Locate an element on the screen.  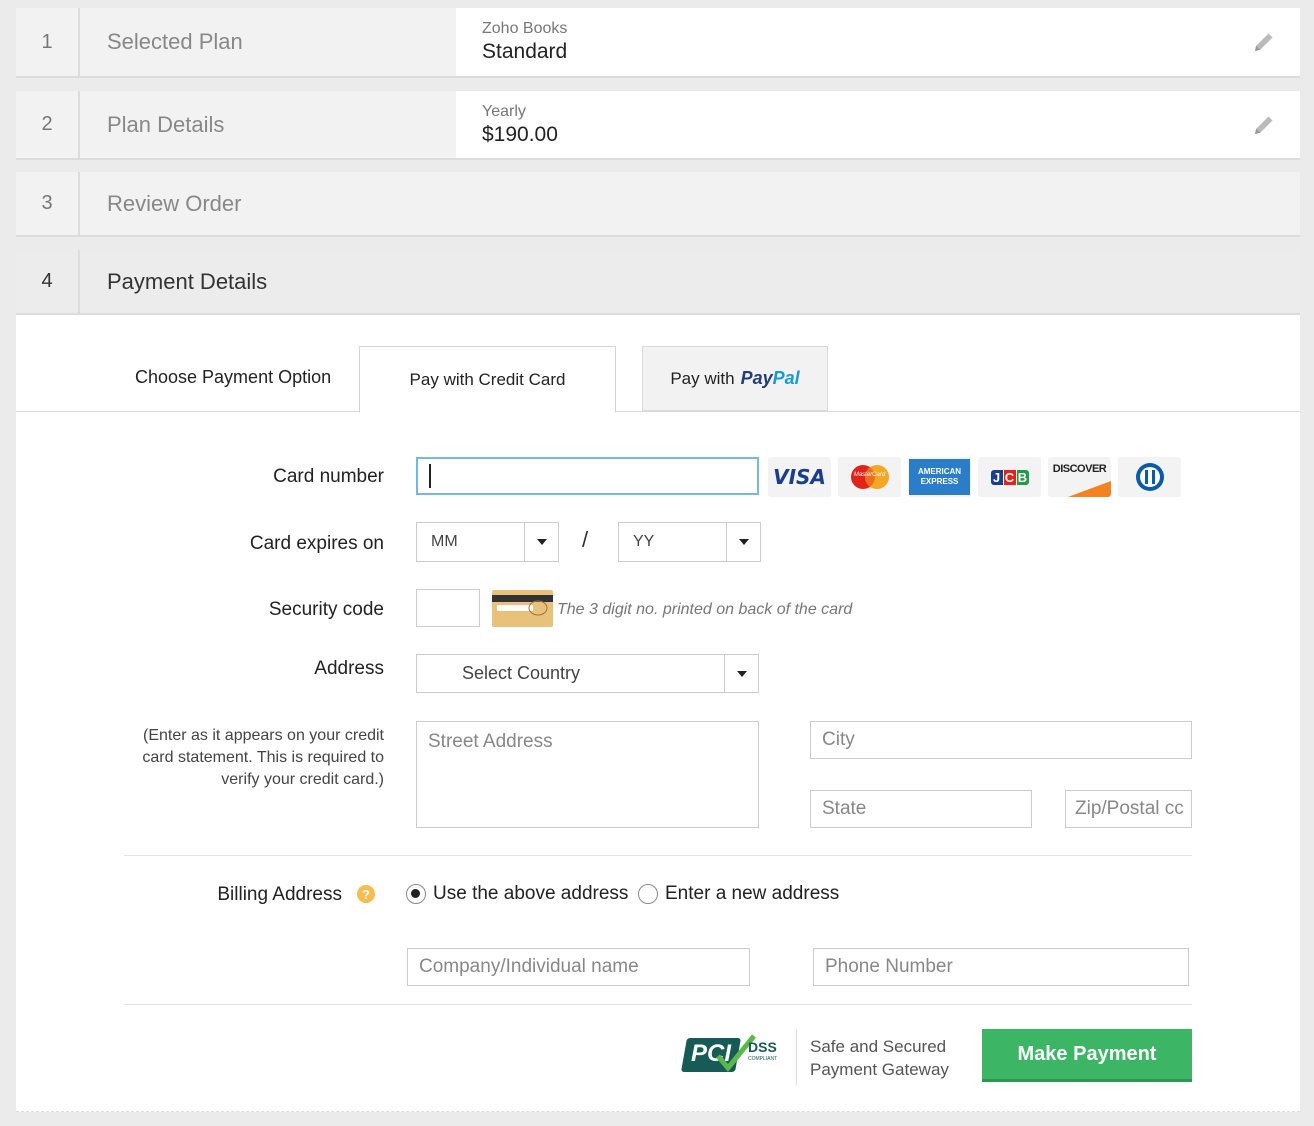
help-icon: ? is located at coordinates (366, 894).